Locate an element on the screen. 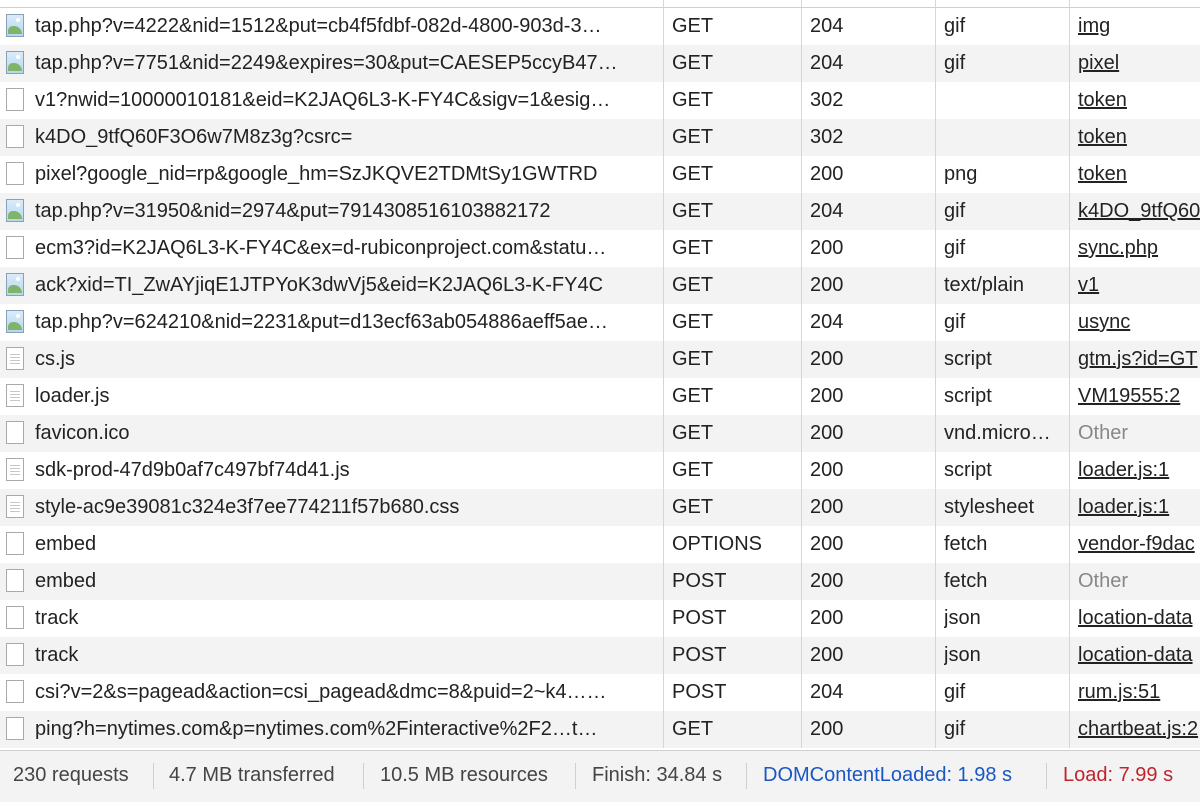 The image size is (1200, 802). request-initiator: vendor-f9dac is located at coordinates (1139, 544).